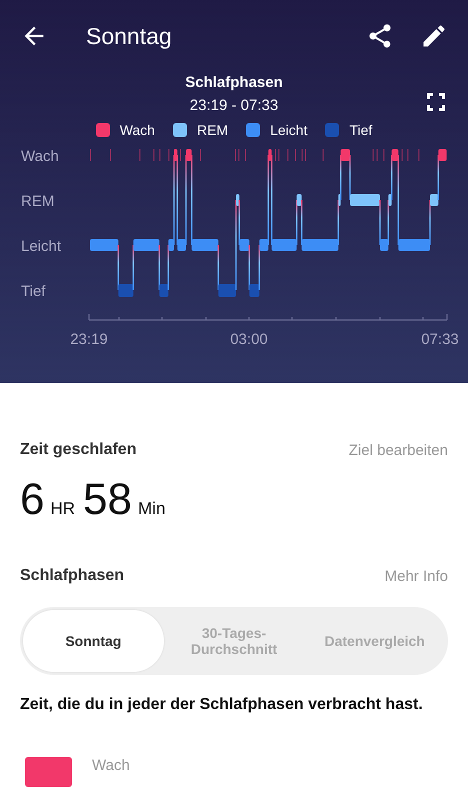 The height and width of the screenshot is (800, 468). Describe the element at coordinates (416, 576) in the screenshot. I see `more-info-link: Mehr Info` at that location.